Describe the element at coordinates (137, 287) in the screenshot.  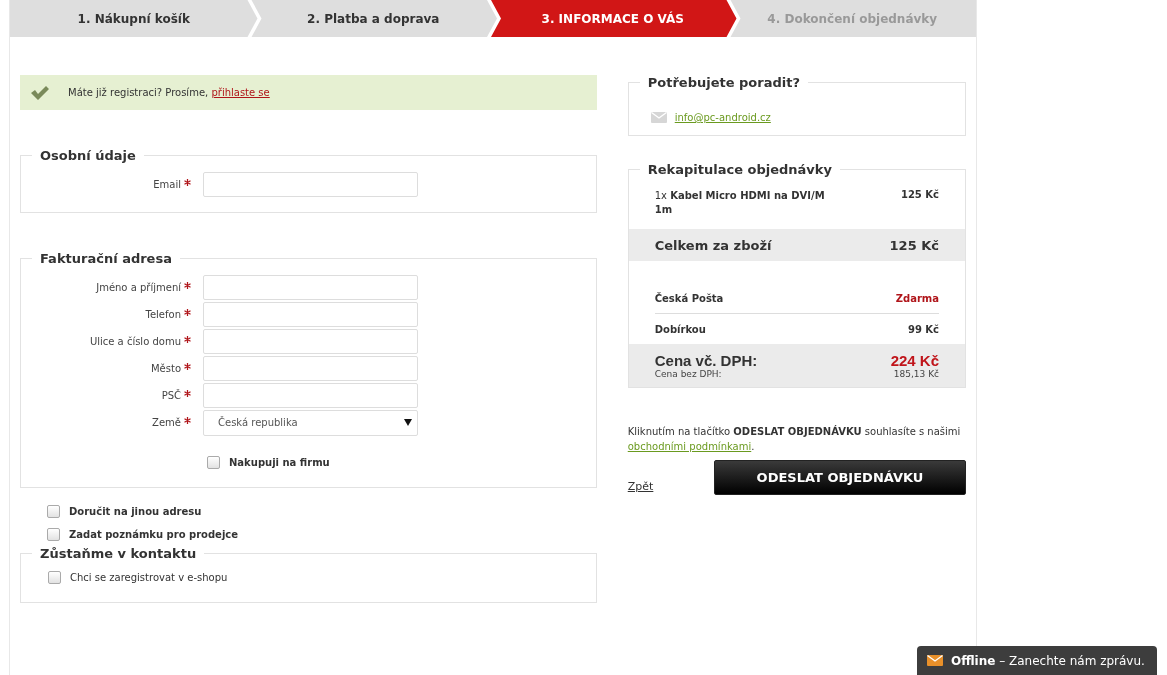
I see `field-label: Jméno a příjmení` at that location.